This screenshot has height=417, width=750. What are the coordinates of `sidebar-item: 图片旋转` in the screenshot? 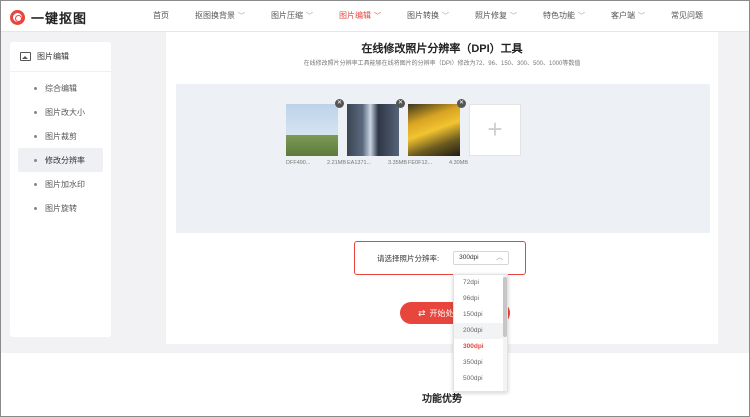 It's located at (60, 208).